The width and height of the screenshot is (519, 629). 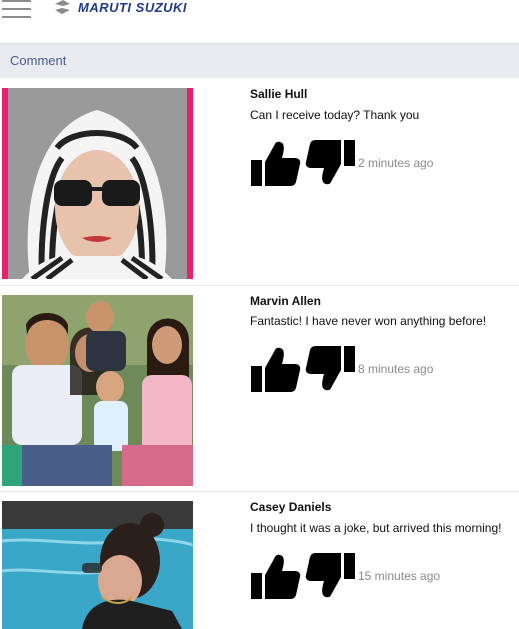 I want to click on comment-timestamp: 2 minutes ago, so click(x=396, y=163).